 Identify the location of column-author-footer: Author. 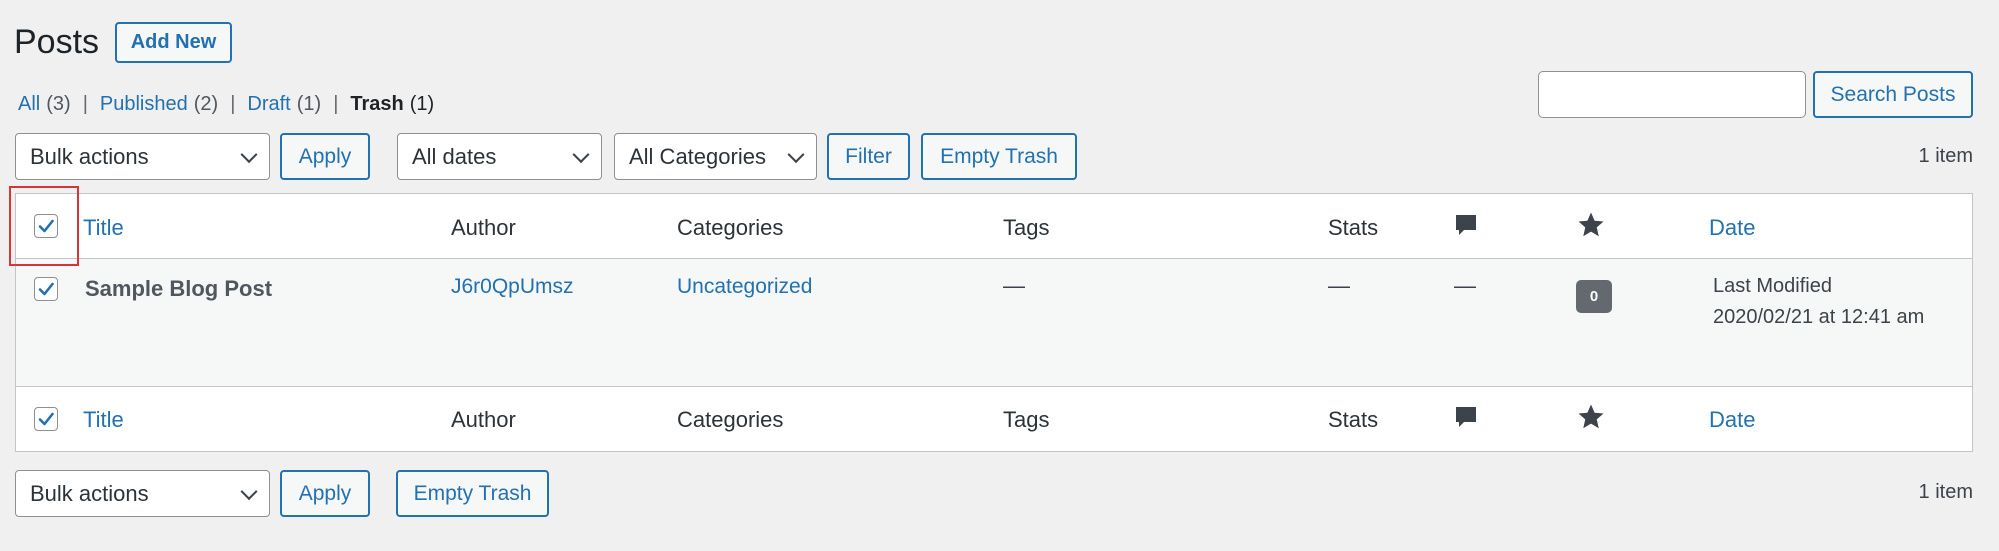
(483, 419).